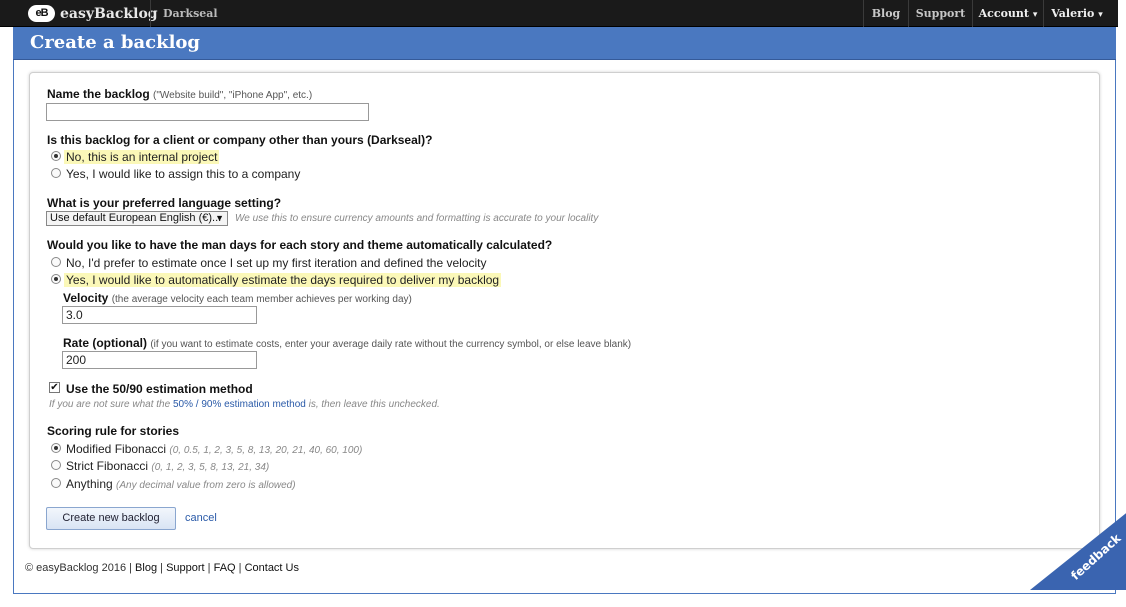  Describe the element at coordinates (56, 156) in the screenshot. I see `client-internal-radio` at that location.